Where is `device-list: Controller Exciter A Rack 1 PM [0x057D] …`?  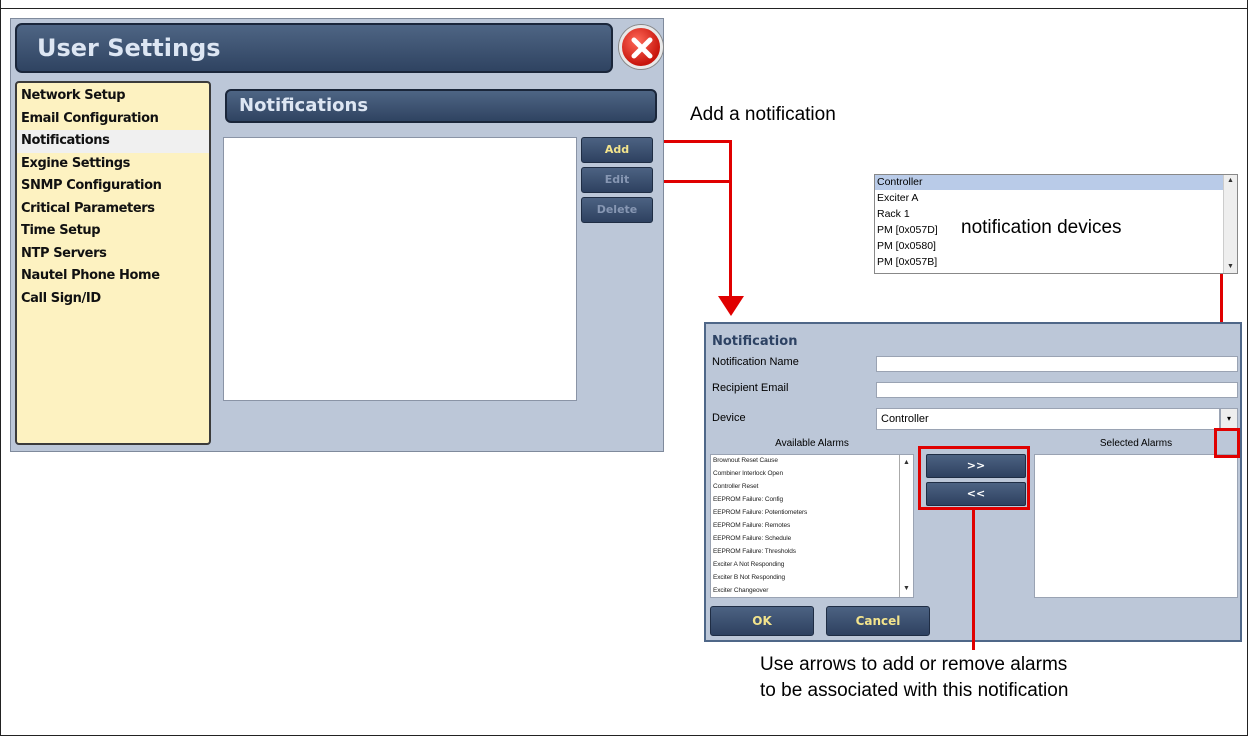 device-list: Controller Exciter A Rack 1 PM [0x057D] … is located at coordinates (1056, 224).